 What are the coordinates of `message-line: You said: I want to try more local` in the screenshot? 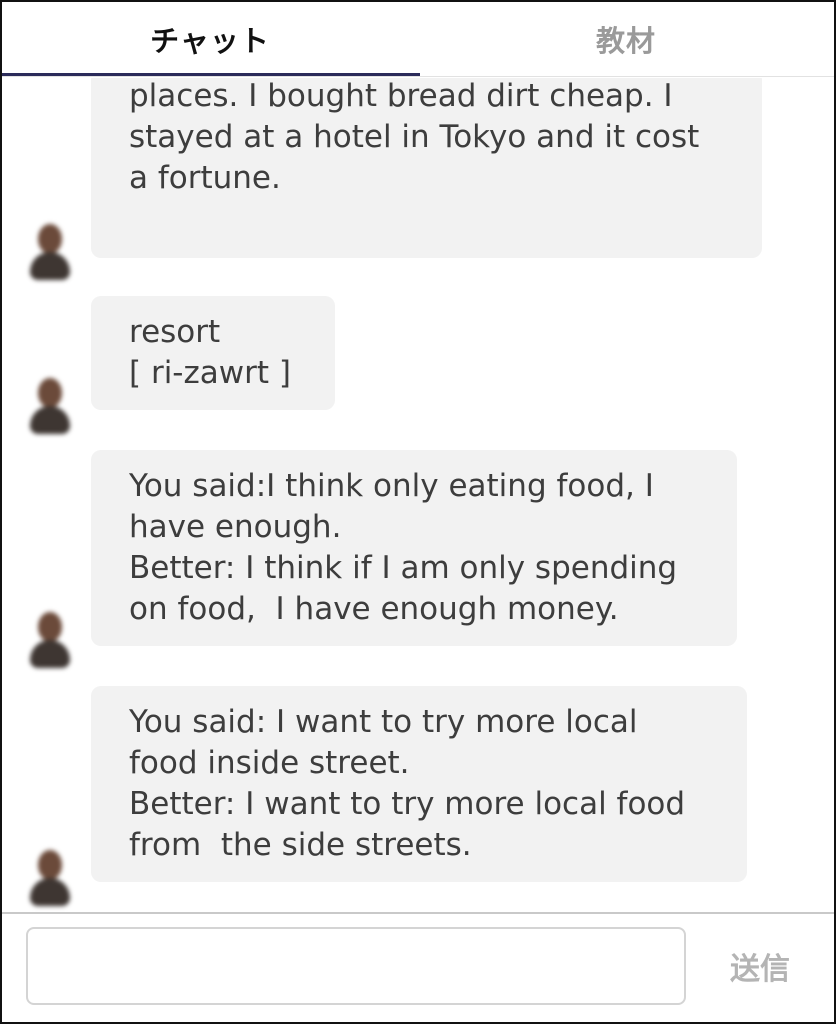 It's located at (383, 722).